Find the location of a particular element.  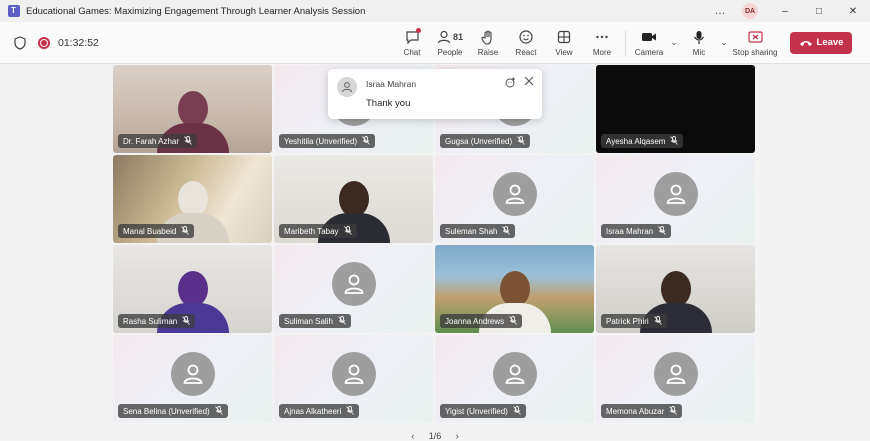

participant-tile: Ayesha Alqasem is located at coordinates (675, 109).